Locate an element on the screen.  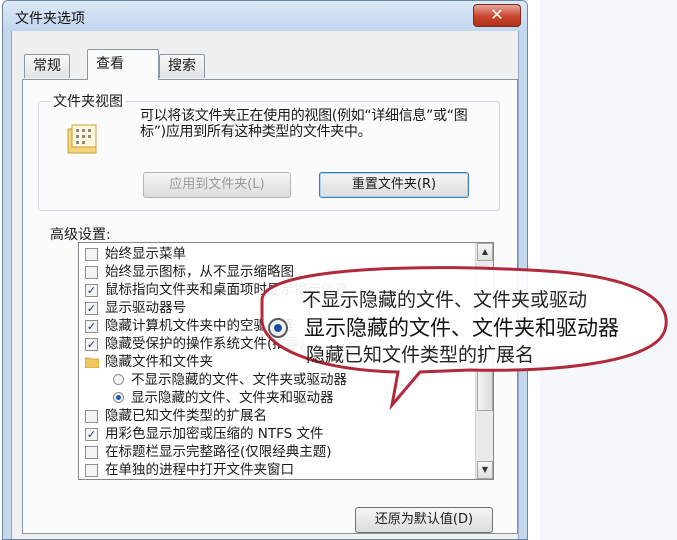
list-item: 始终显示图标，从不显示缩略图 is located at coordinates (189, 272).